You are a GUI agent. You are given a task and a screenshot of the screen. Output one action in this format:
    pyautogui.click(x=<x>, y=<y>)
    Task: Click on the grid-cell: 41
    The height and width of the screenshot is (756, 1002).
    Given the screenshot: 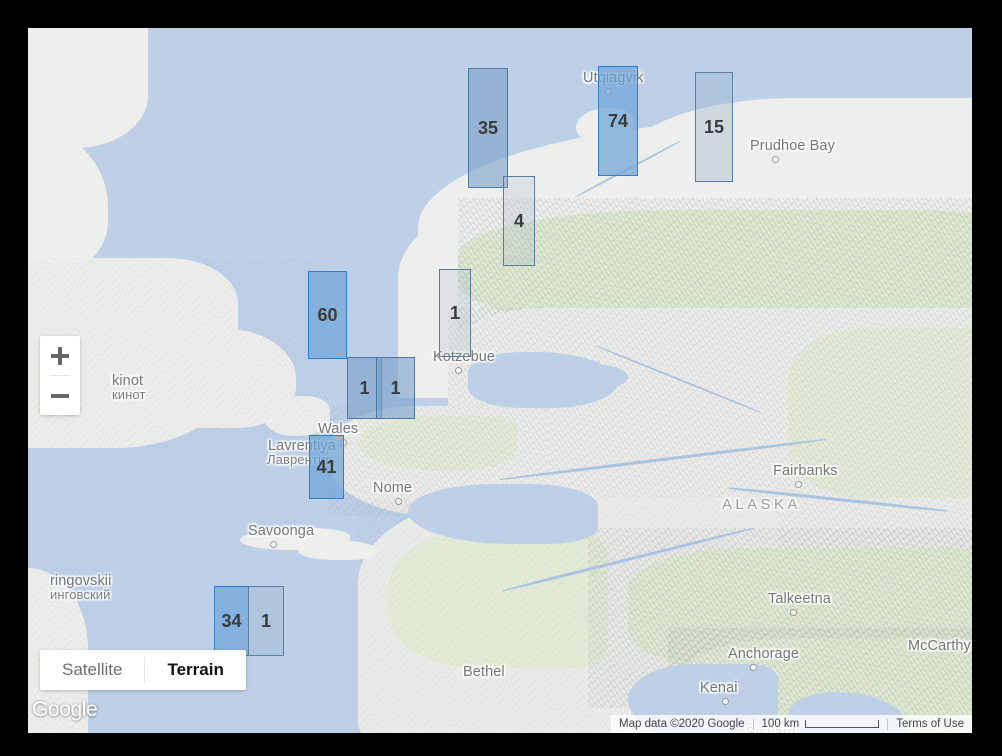 What is the action you would take?
    pyautogui.click(x=326, y=467)
    